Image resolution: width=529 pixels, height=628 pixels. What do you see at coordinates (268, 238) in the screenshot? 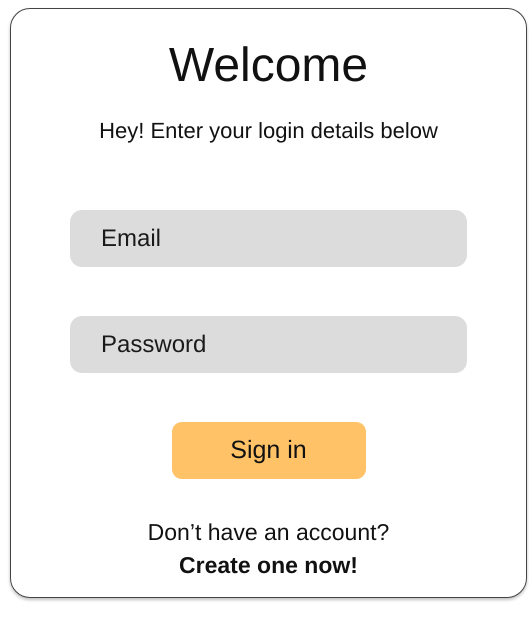
I see `email-field: Email` at bounding box center [268, 238].